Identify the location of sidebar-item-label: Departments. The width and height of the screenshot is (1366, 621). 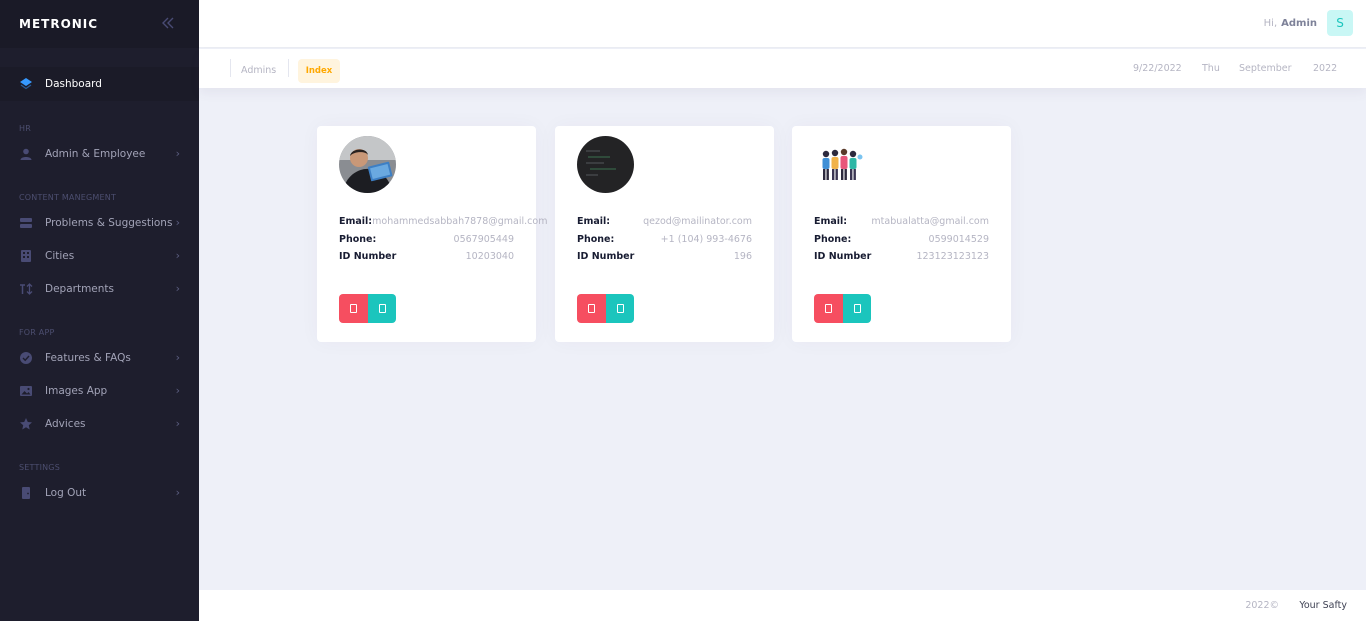
(80, 288).